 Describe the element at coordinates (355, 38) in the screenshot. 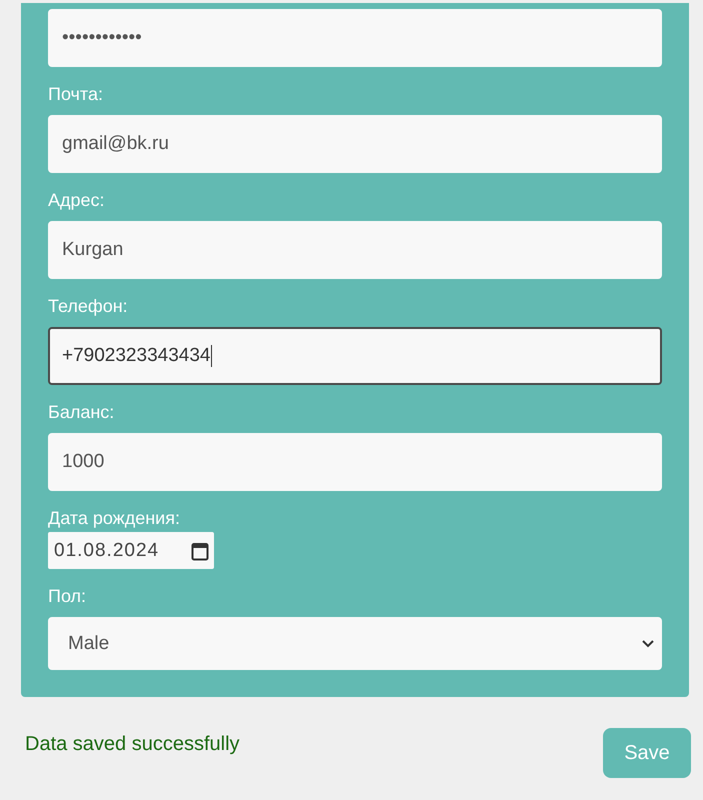

I see `password-field: ••••••••••••` at that location.